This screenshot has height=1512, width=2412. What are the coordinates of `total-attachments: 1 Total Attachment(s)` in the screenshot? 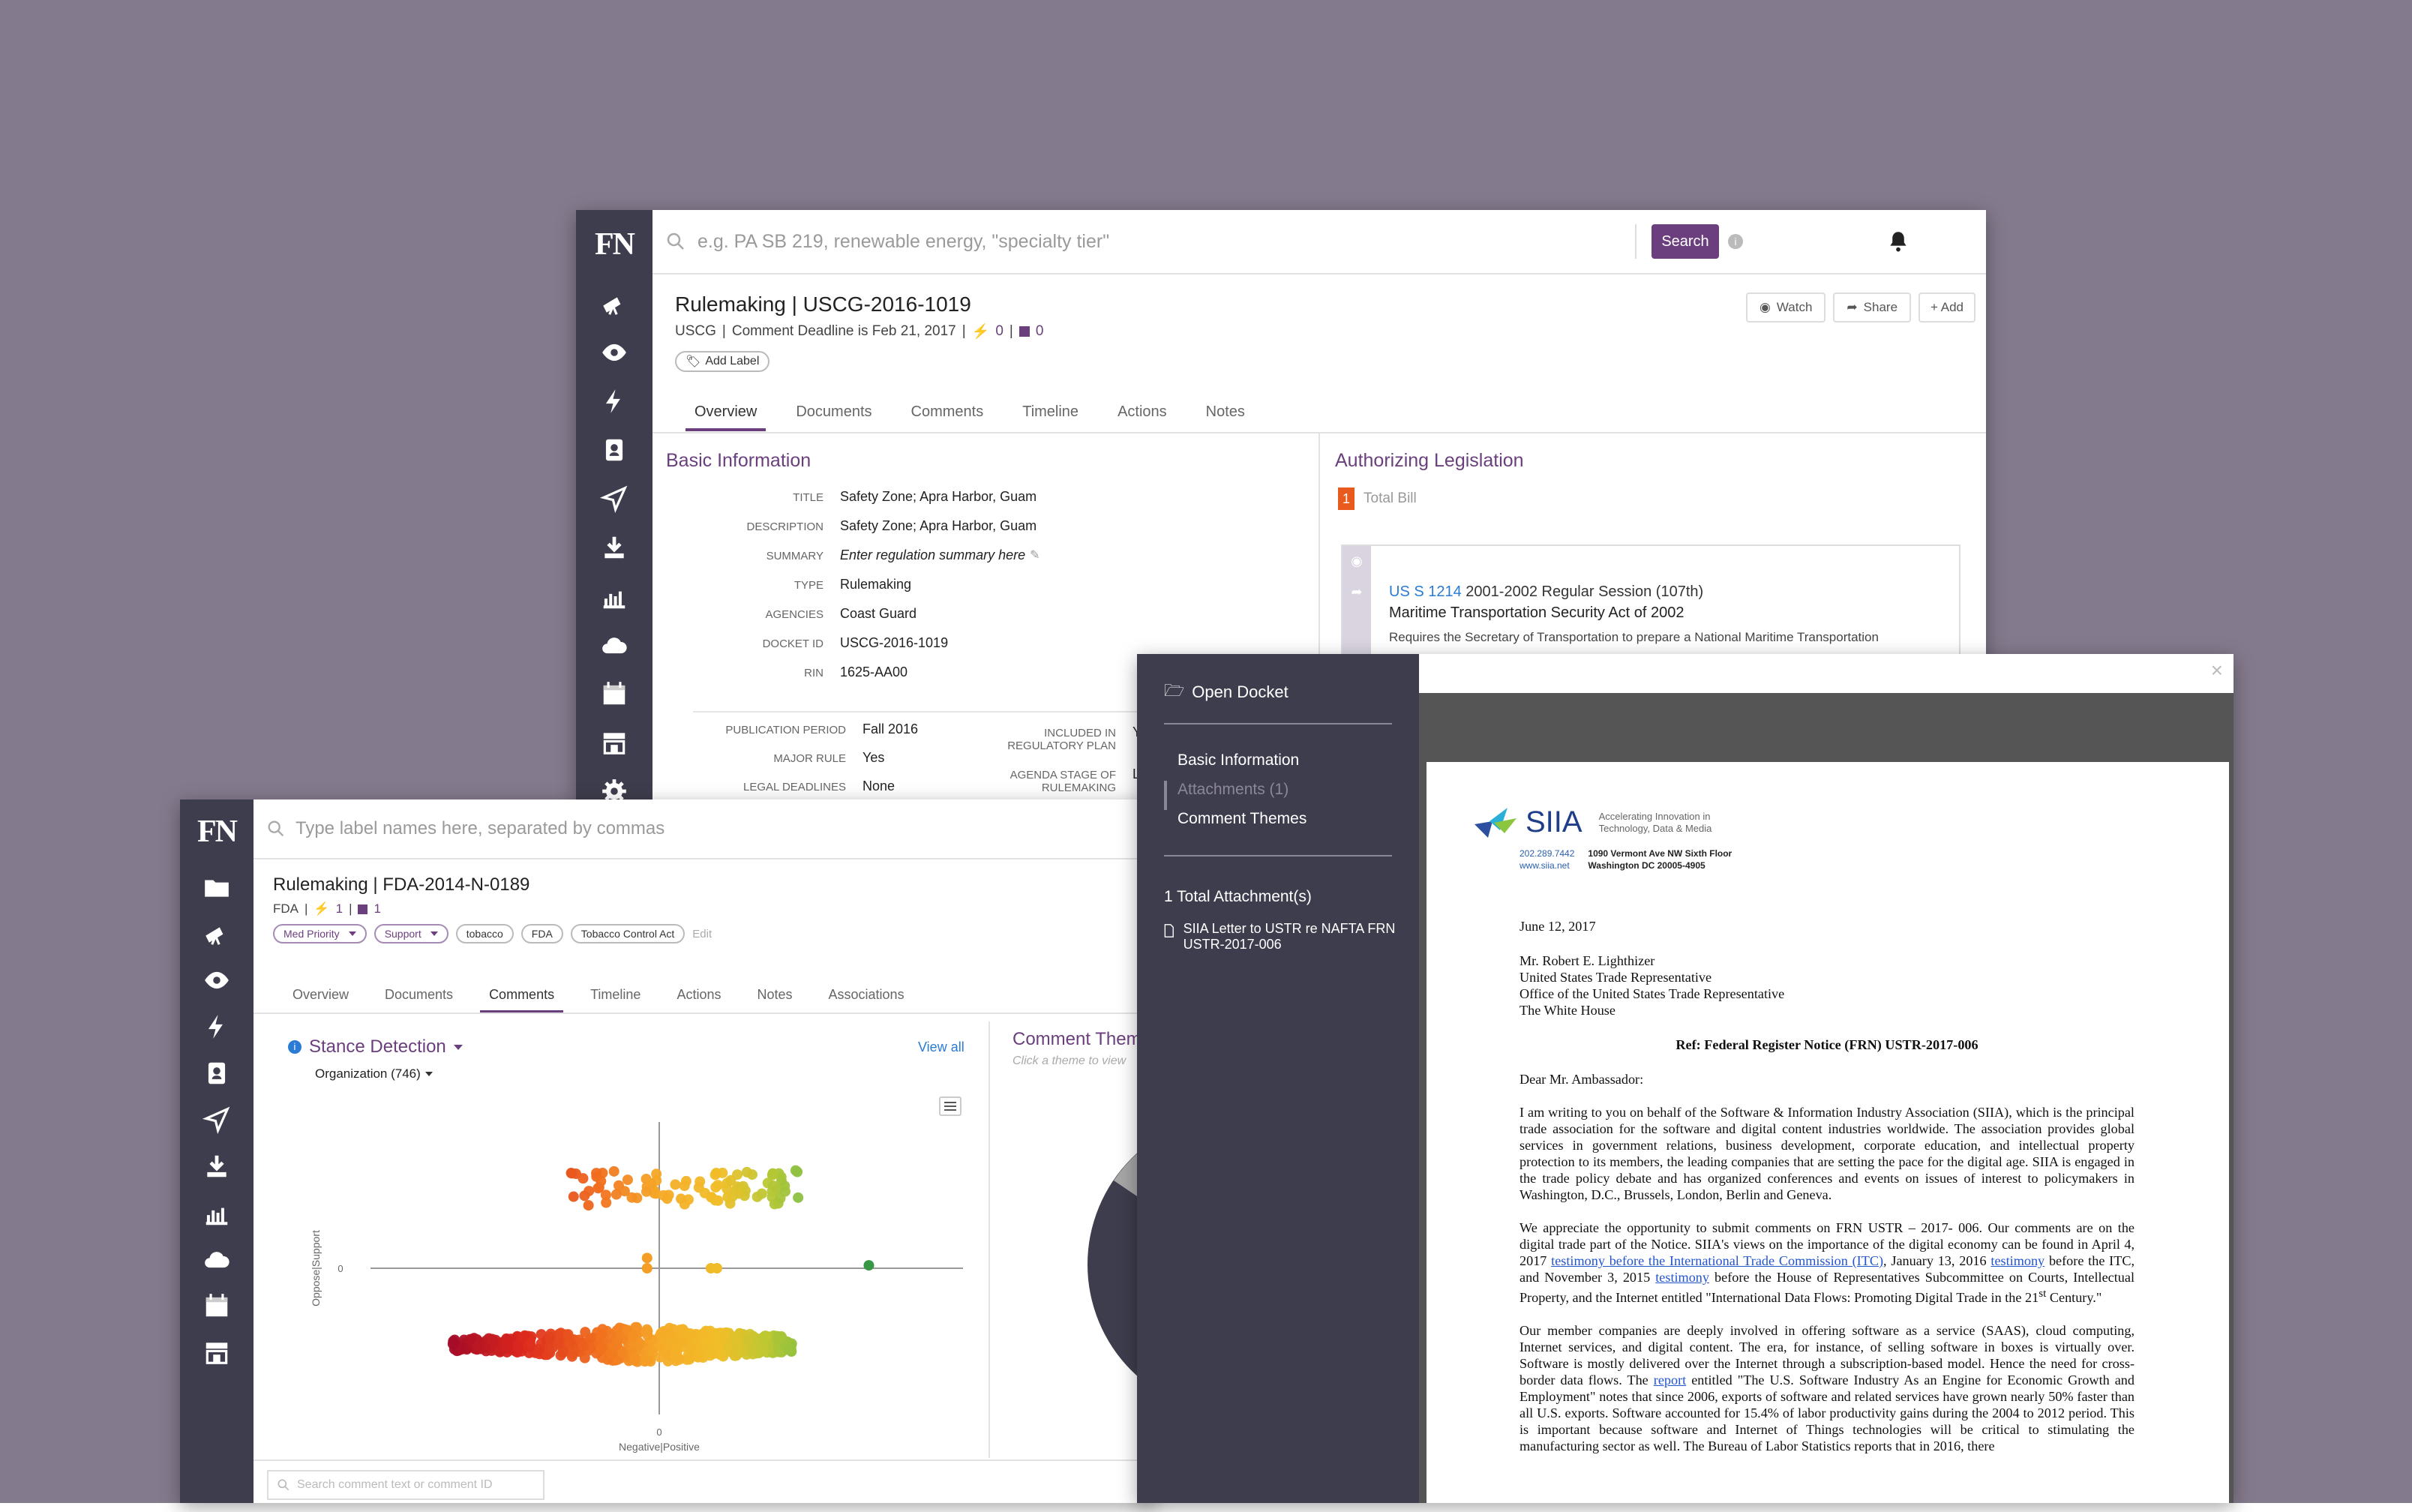 It's located at (1238, 896).